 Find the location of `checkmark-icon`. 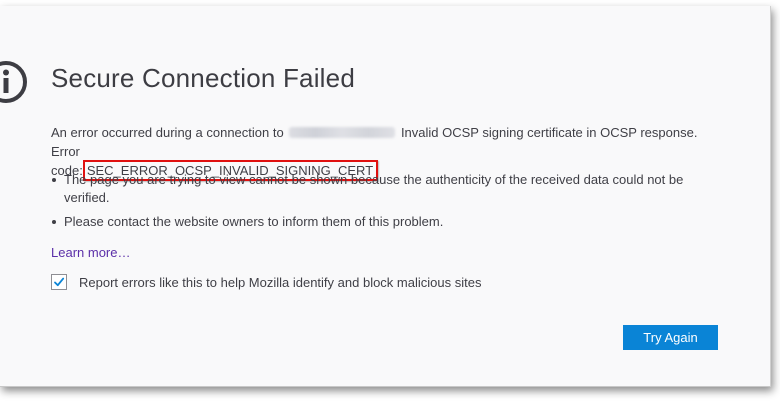

checkmark-icon is located at coordinates (59, 282).